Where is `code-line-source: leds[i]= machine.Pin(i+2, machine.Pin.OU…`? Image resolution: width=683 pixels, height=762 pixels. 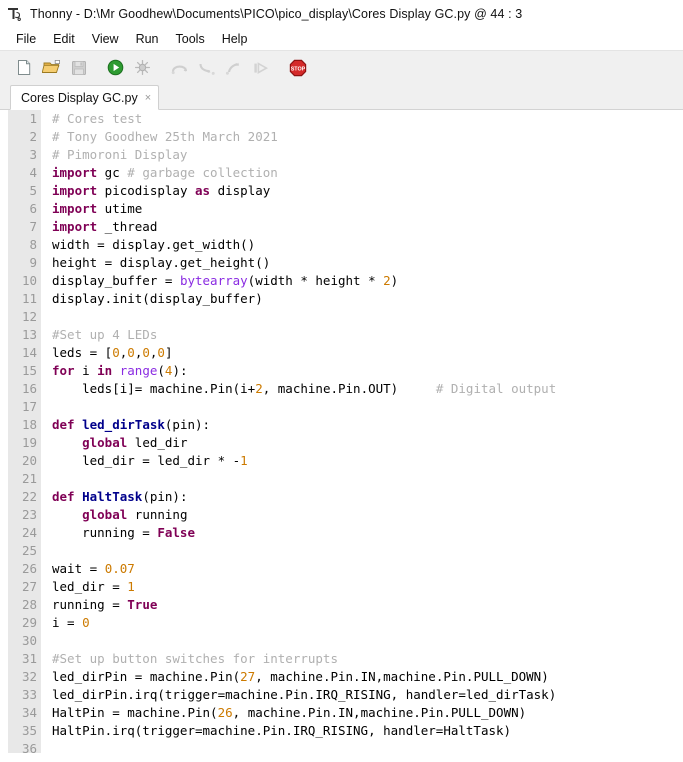
code-line-source: leds[i]= machine.Pin(i+2, machine.Pin.OU… is located at coordinates (304, 388).